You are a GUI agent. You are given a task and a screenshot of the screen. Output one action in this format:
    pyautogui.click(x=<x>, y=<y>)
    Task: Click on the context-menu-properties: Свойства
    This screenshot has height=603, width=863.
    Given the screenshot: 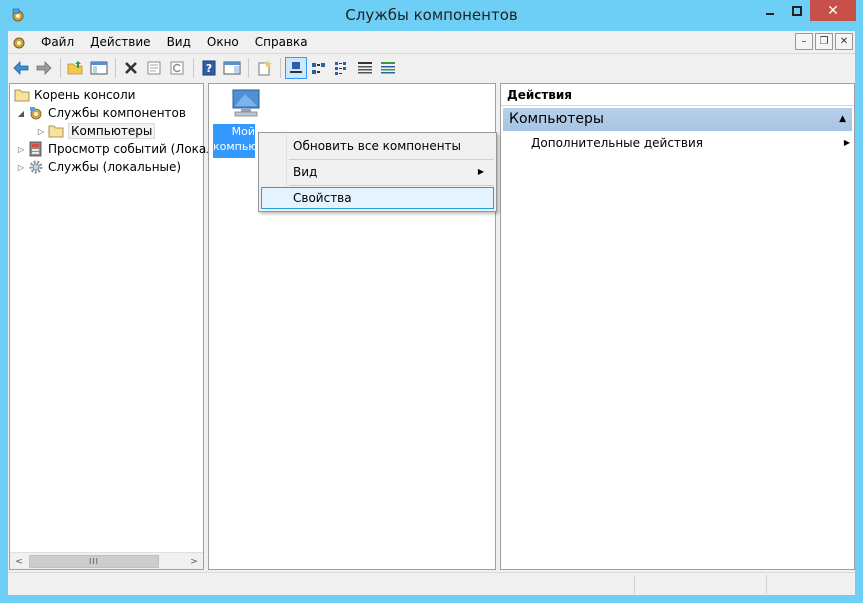 What is the action you would take?
    pyautogui.click(x=377, y=198)
    